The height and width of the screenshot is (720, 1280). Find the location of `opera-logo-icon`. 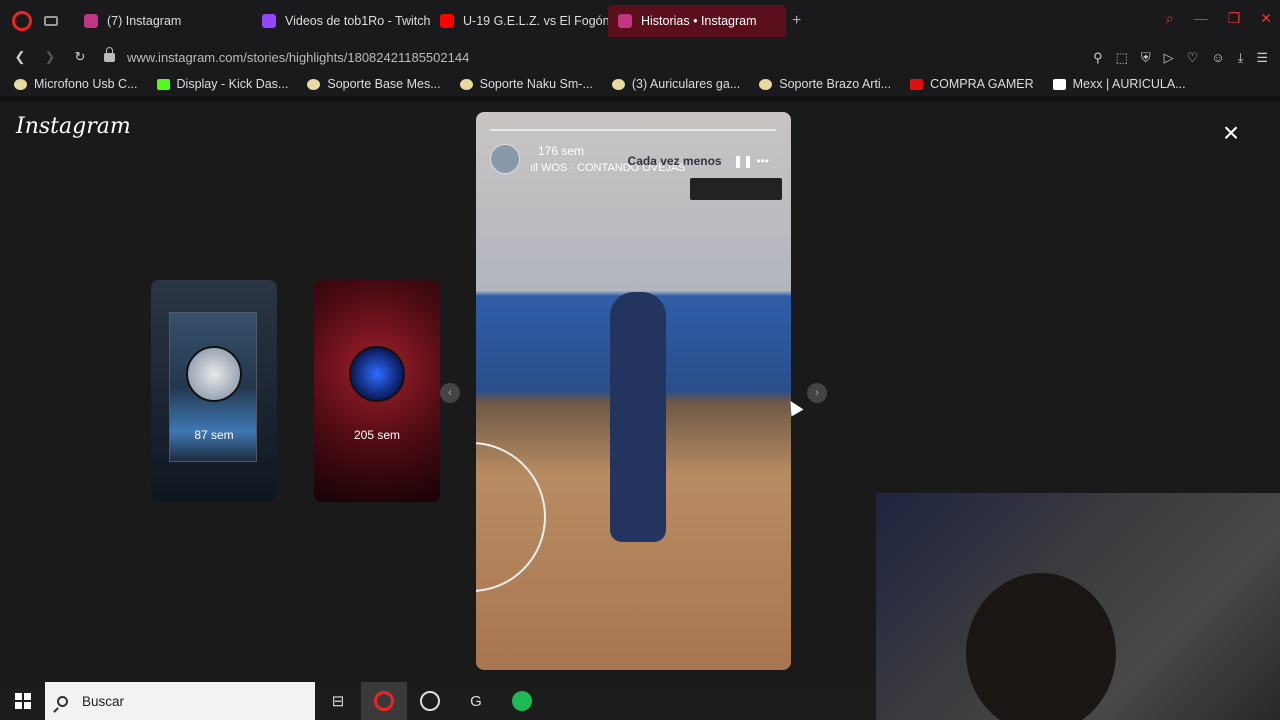

opera-logo-icon is located at coordinates (22, 21).